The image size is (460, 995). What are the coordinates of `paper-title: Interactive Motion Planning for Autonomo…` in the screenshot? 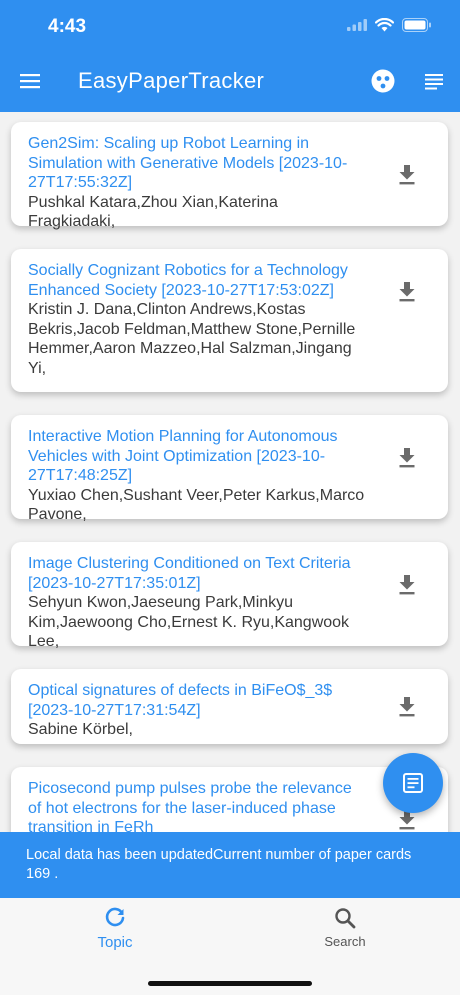 It's located at (198, 456).